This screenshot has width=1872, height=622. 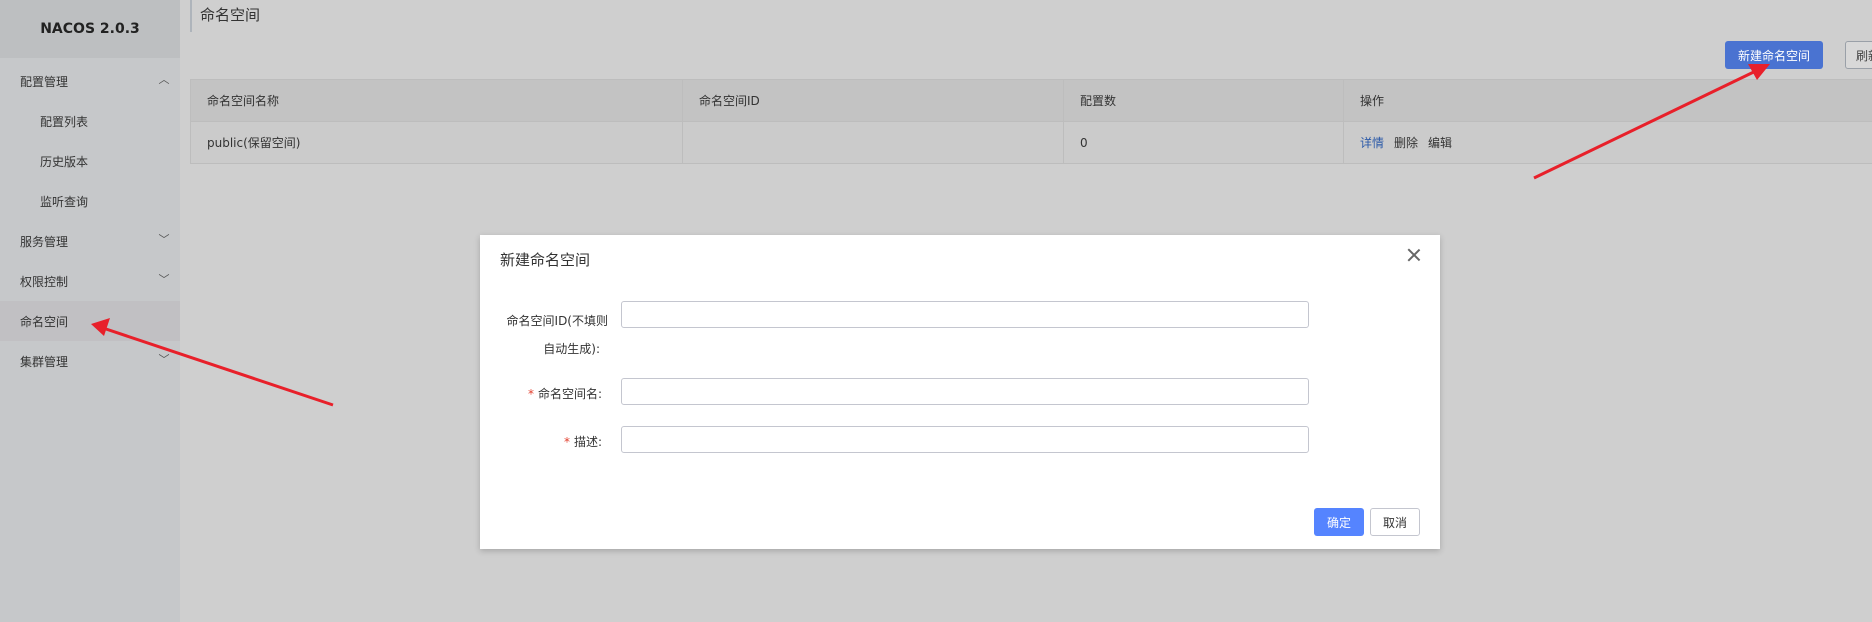 I want to click on sidebar-item-label: 权限控制, so click(x=44, y=281).